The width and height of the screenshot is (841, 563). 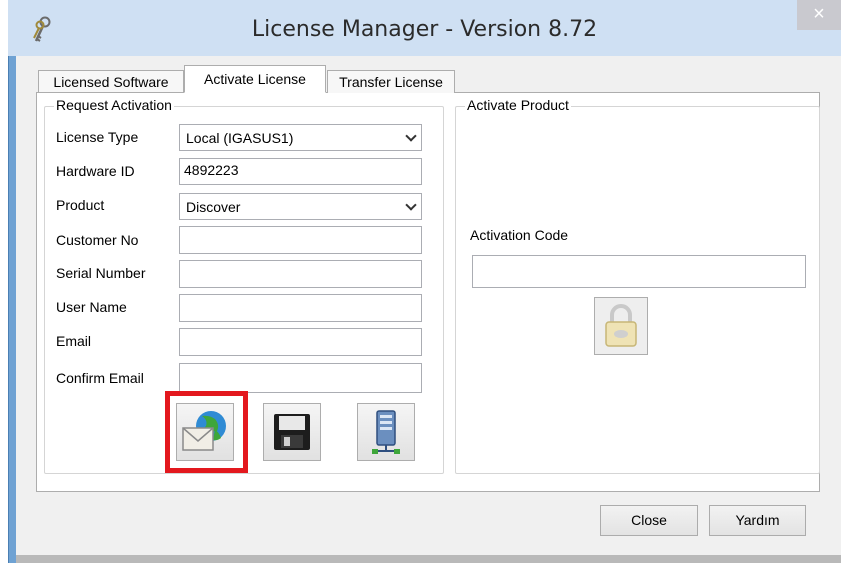 I want to click on license-type-value: Local (IGASUS1), so click(x=240, y=138).